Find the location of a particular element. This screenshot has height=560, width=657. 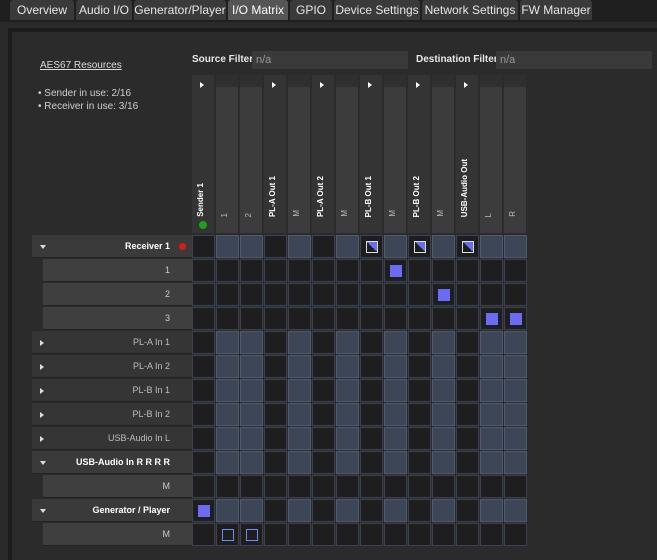

row-header: Generator / Player is located at coordinates (112, 510).